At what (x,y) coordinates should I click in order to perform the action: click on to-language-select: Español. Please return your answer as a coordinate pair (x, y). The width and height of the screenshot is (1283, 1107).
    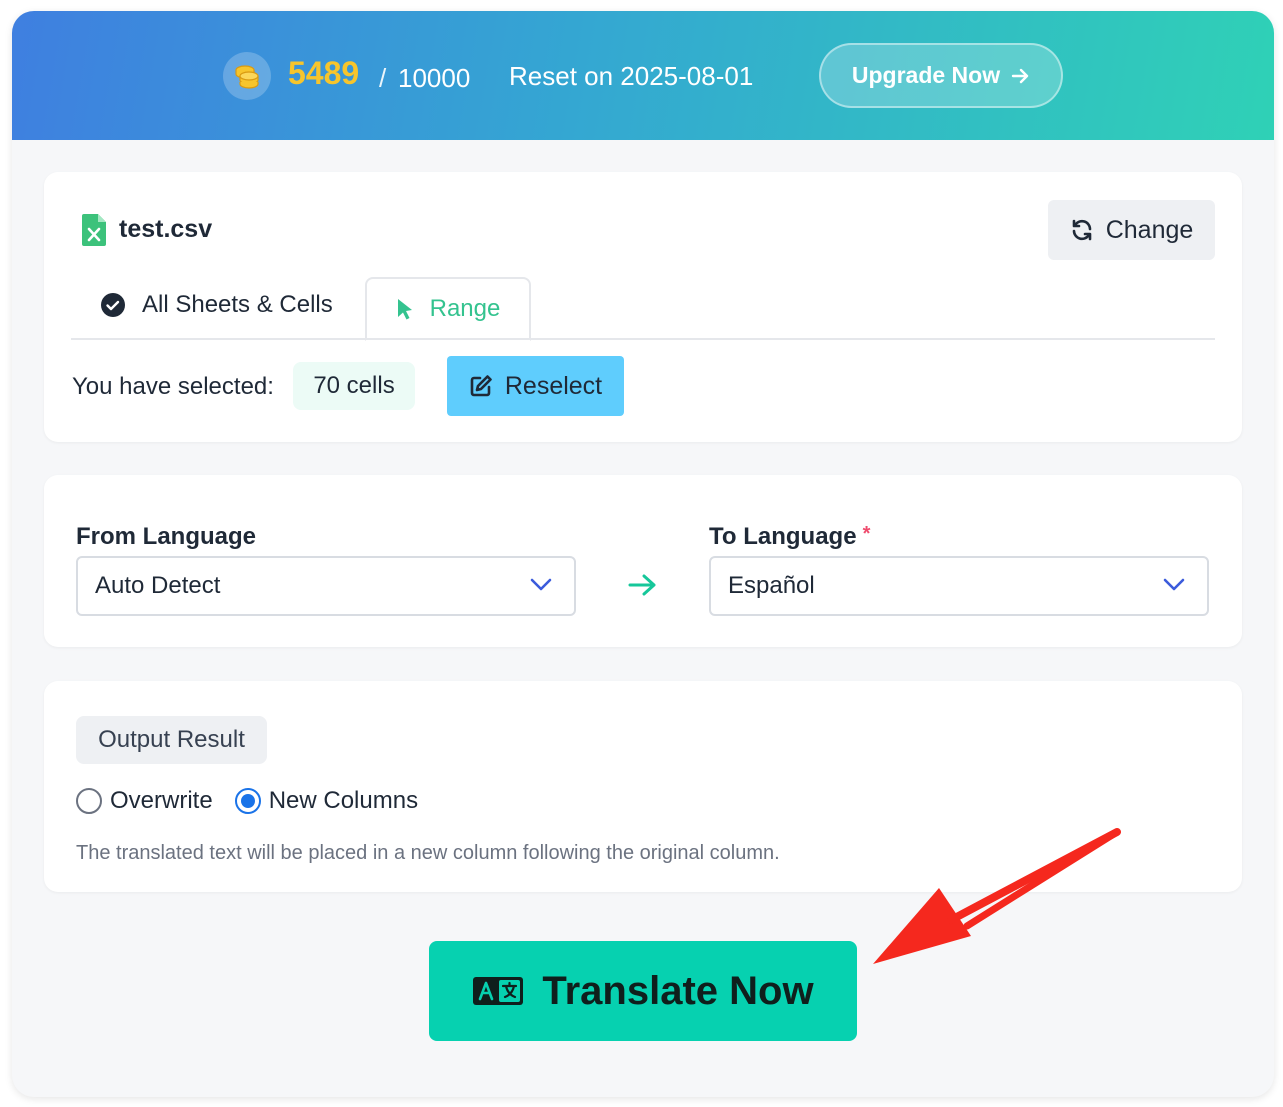
    Looking at the image, I should click on (959, 586).